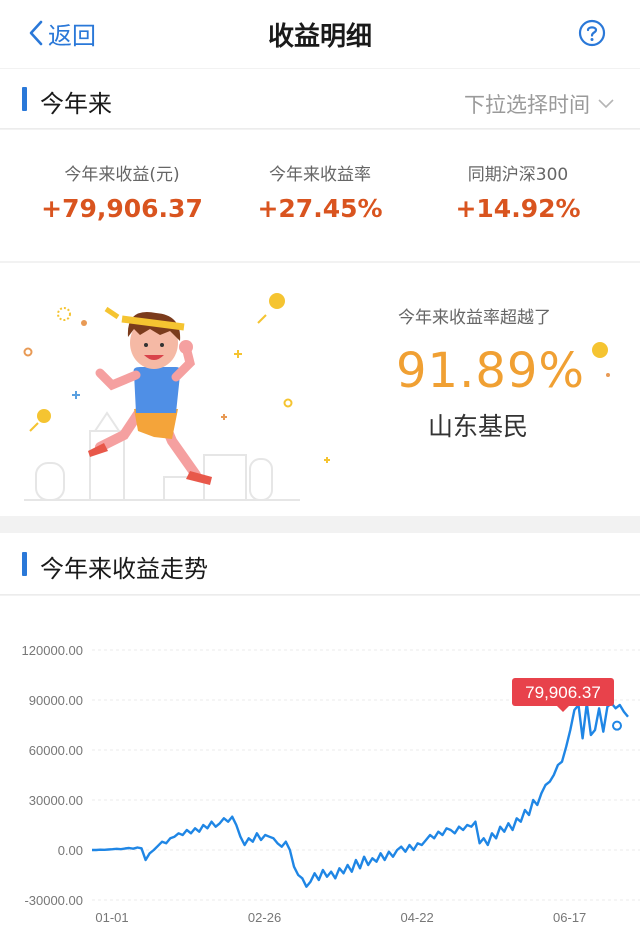 The width and height of the screenshot is (640, 941). I want to click on x-tick-label: 01-01, so click(111, 917).